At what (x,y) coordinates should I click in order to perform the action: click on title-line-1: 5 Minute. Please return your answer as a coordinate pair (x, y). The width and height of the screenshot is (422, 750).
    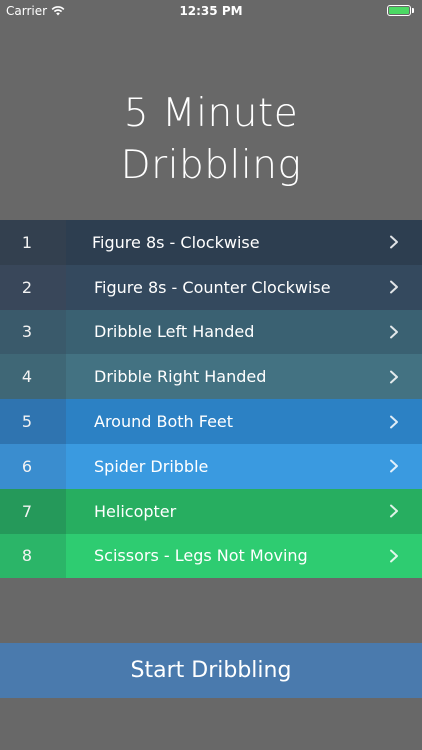
    Looking at the image, I should click on (211, 113).